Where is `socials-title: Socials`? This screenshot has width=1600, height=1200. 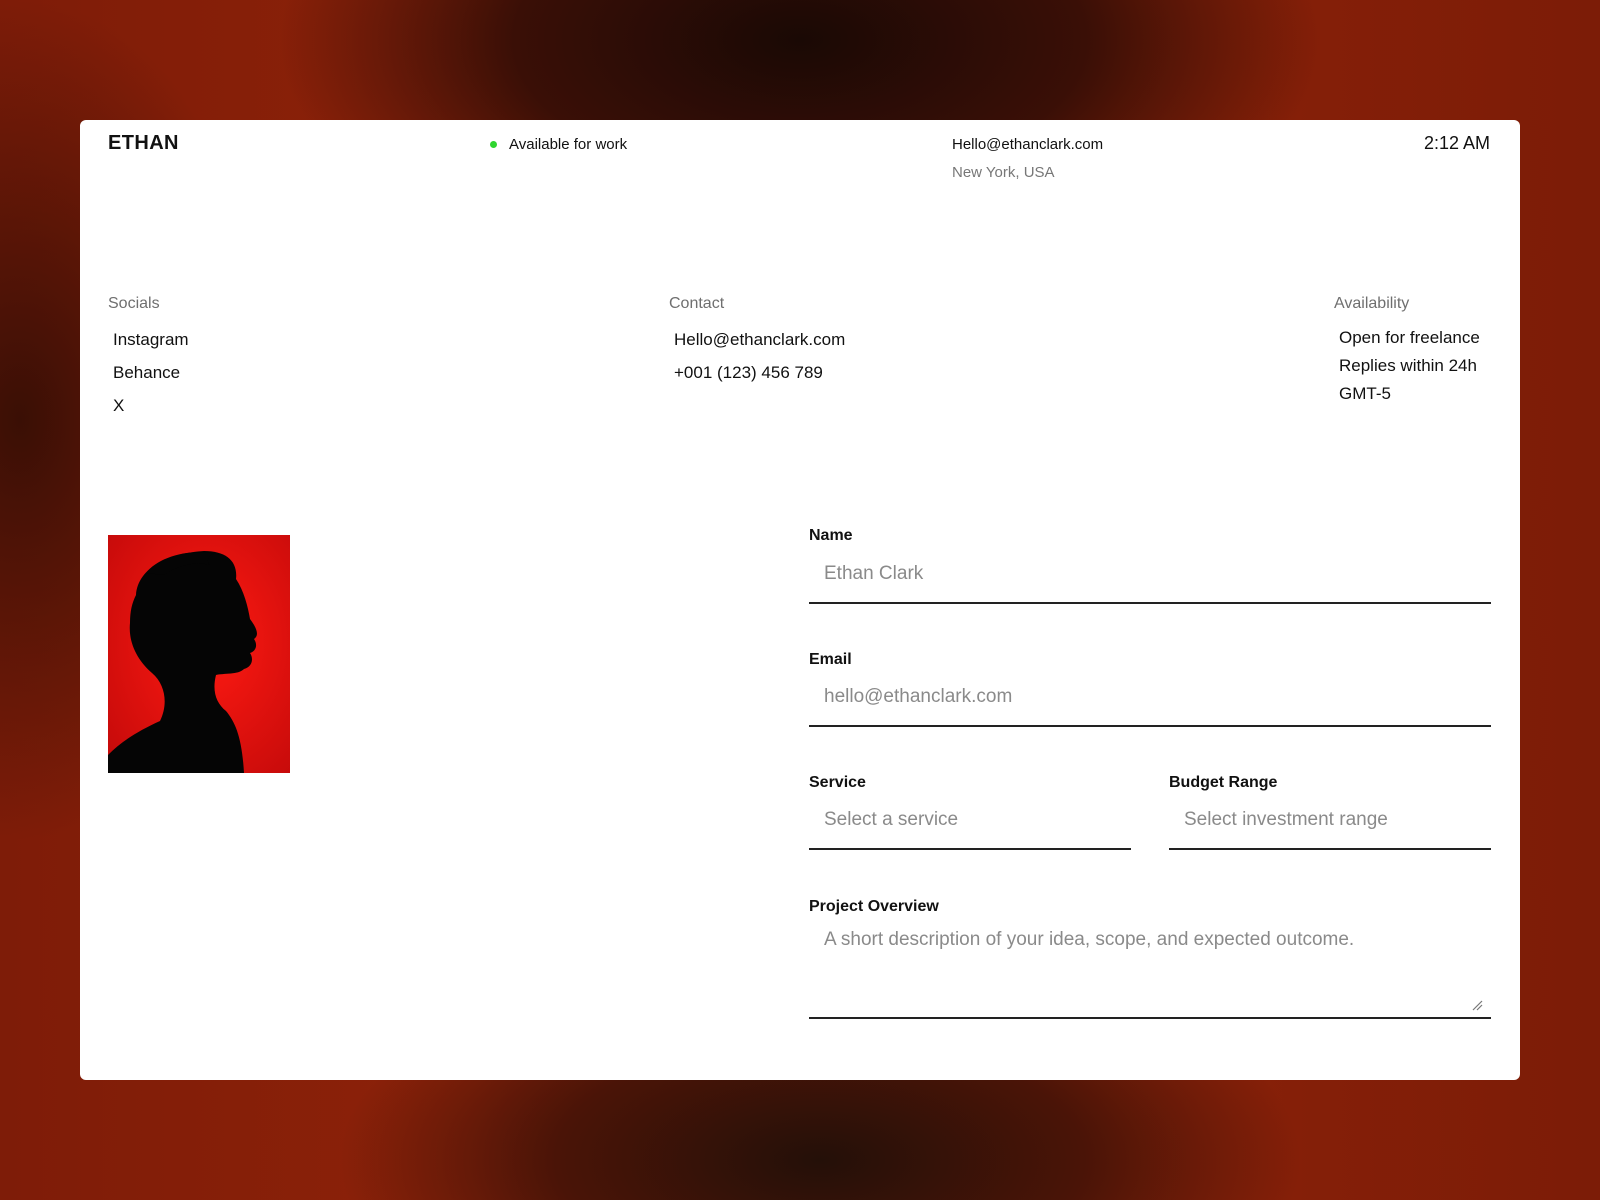 socials-title: Socials is located at coordinates (134, 303).